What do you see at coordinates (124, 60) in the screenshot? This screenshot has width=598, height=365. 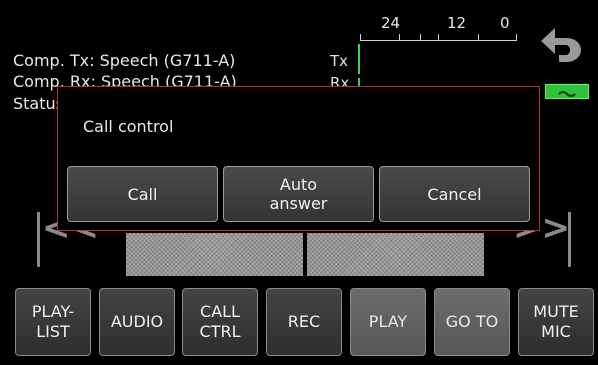 I see `comp-tx-status: Comp. Tx: Speech (G711-A)` at bounding box center [124, 60].